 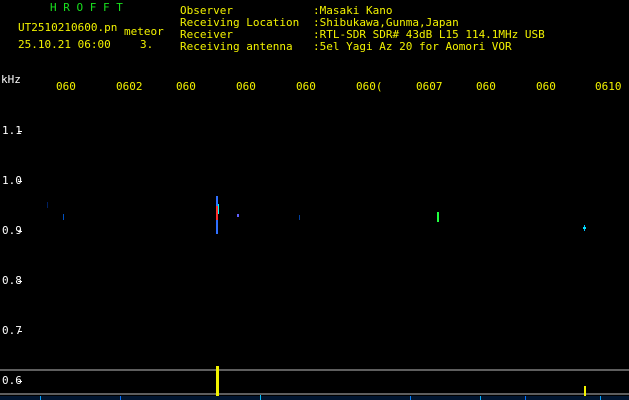 I want to click on noise-floor, so click(x=314, y=398).